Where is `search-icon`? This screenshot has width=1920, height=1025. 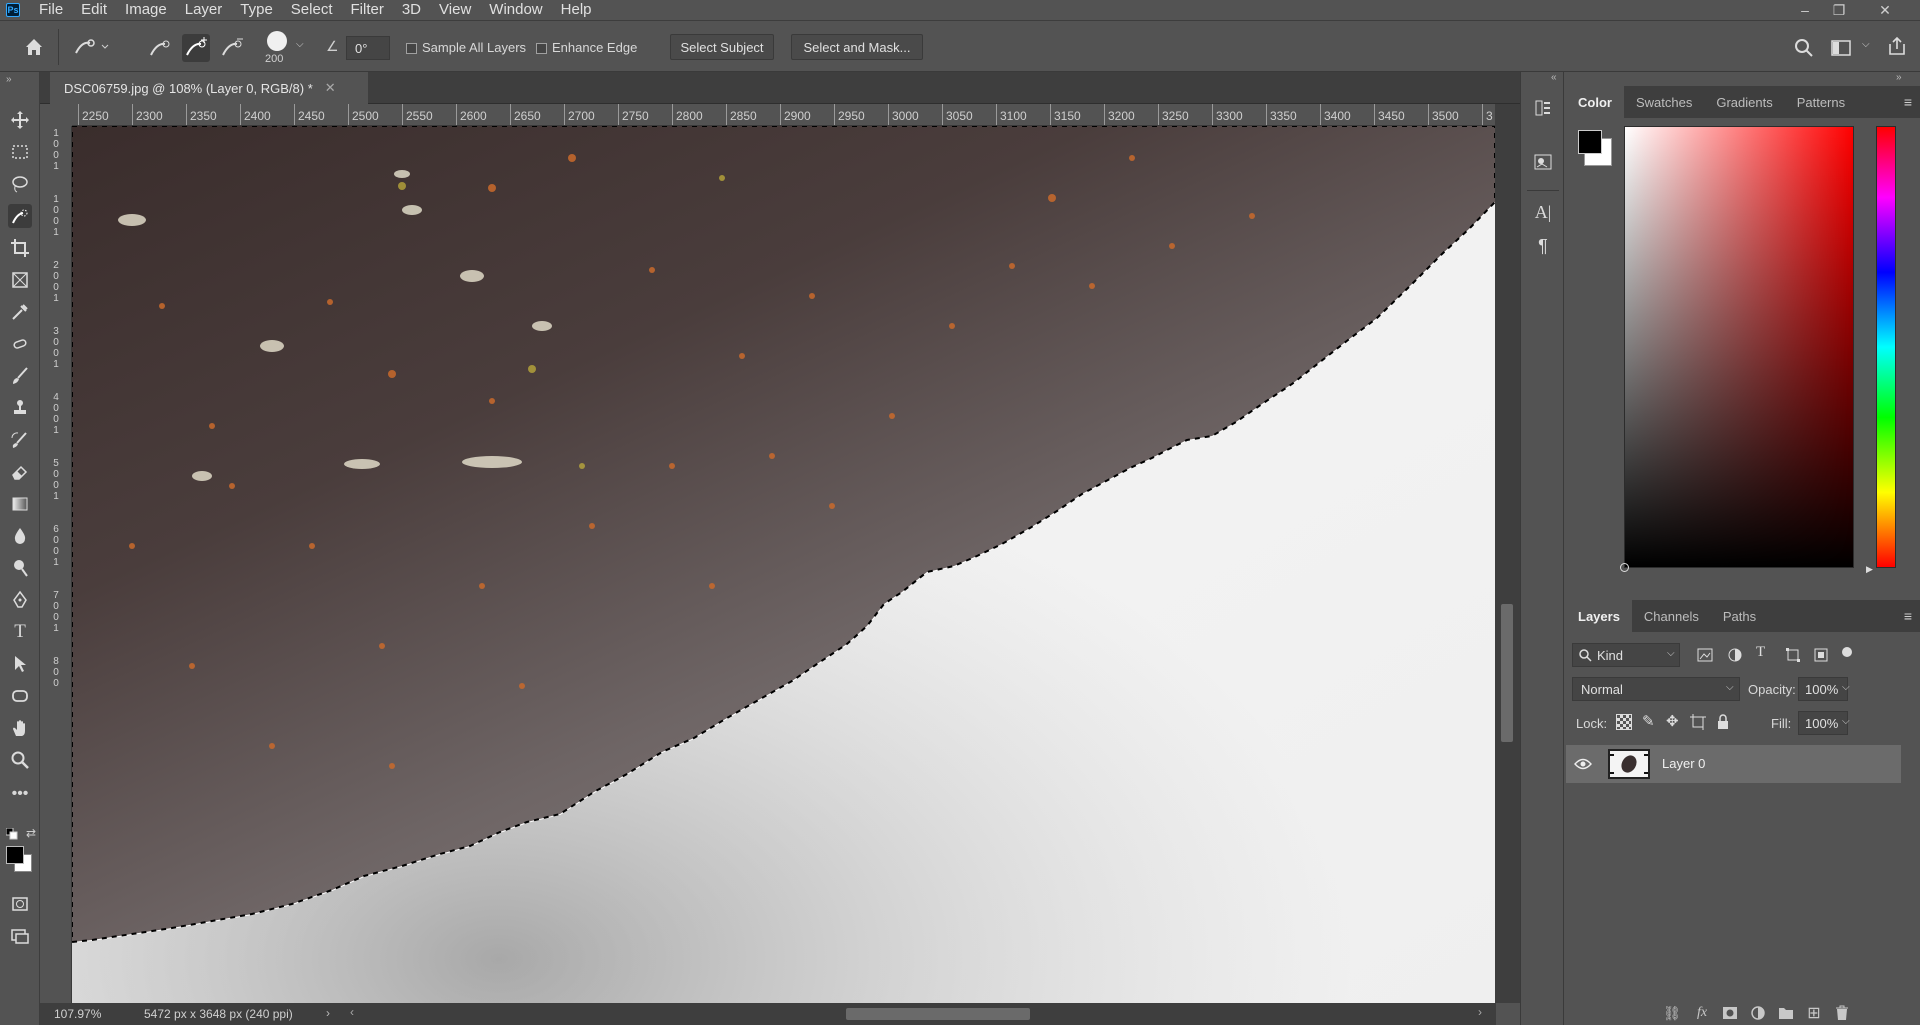 search-icon is located at coordinates (1804, 48).